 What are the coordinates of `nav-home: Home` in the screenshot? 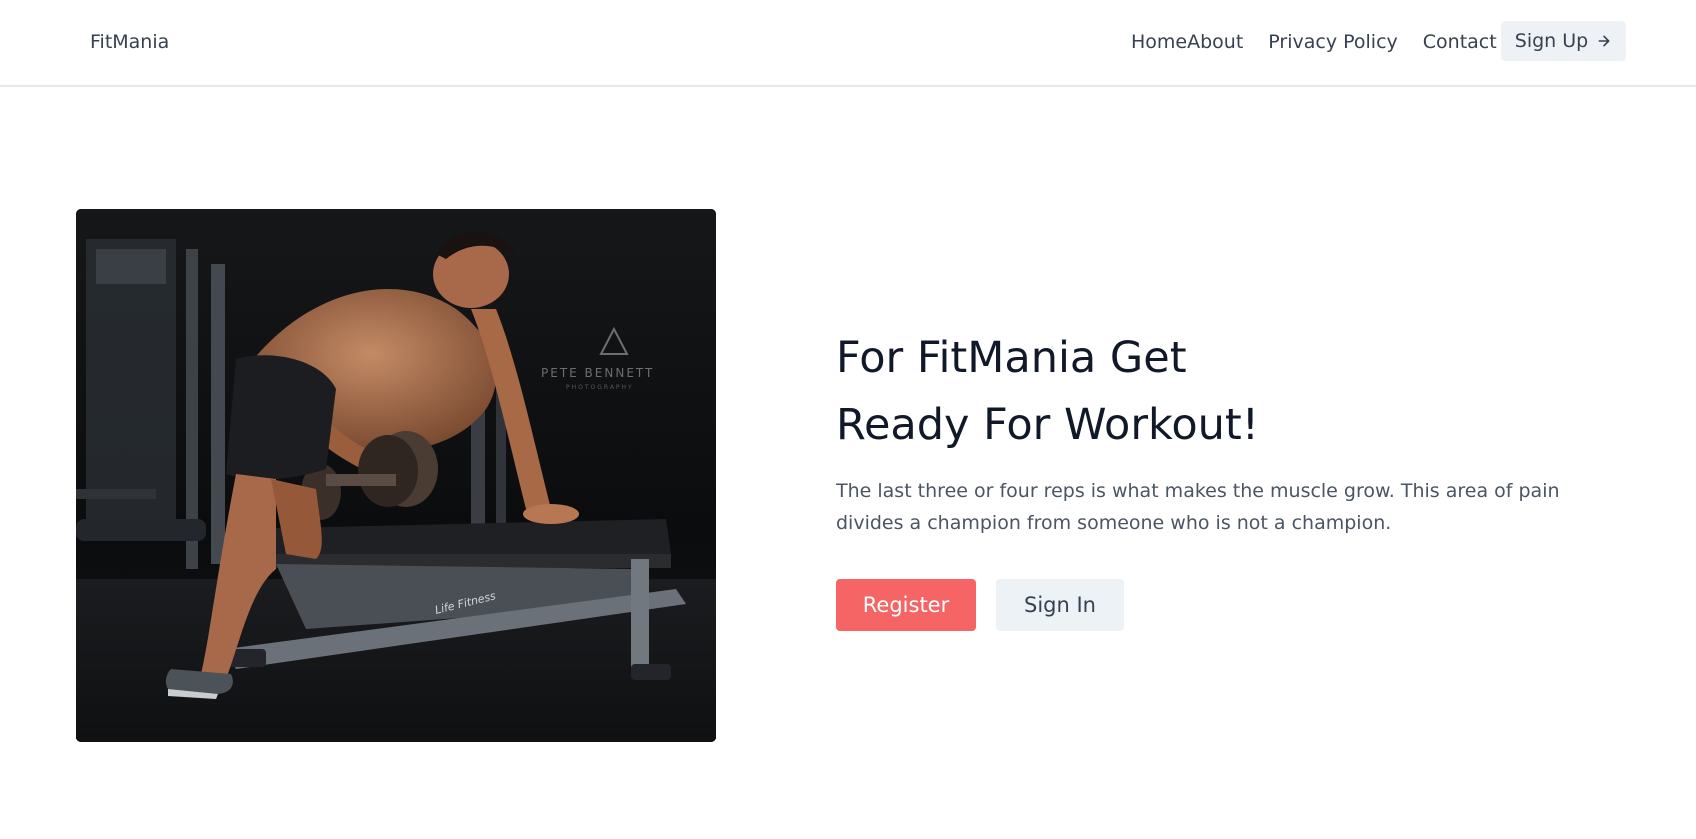 It's located at (1159, 42).